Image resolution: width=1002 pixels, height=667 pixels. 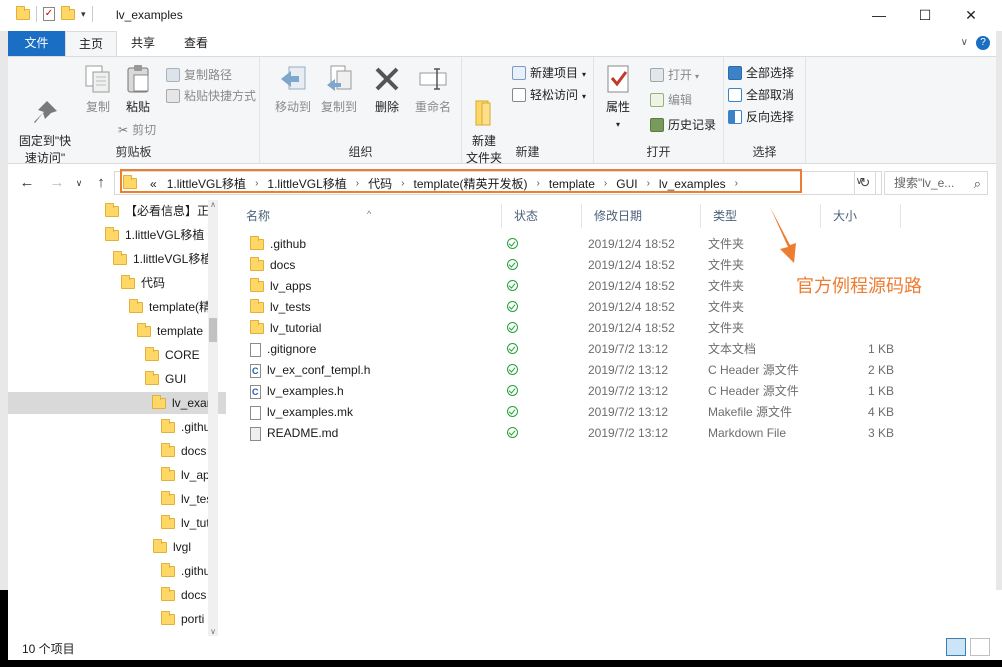 I want to click on easy-access-button: 轻松访问 ▾, so click(x=549, y=95).